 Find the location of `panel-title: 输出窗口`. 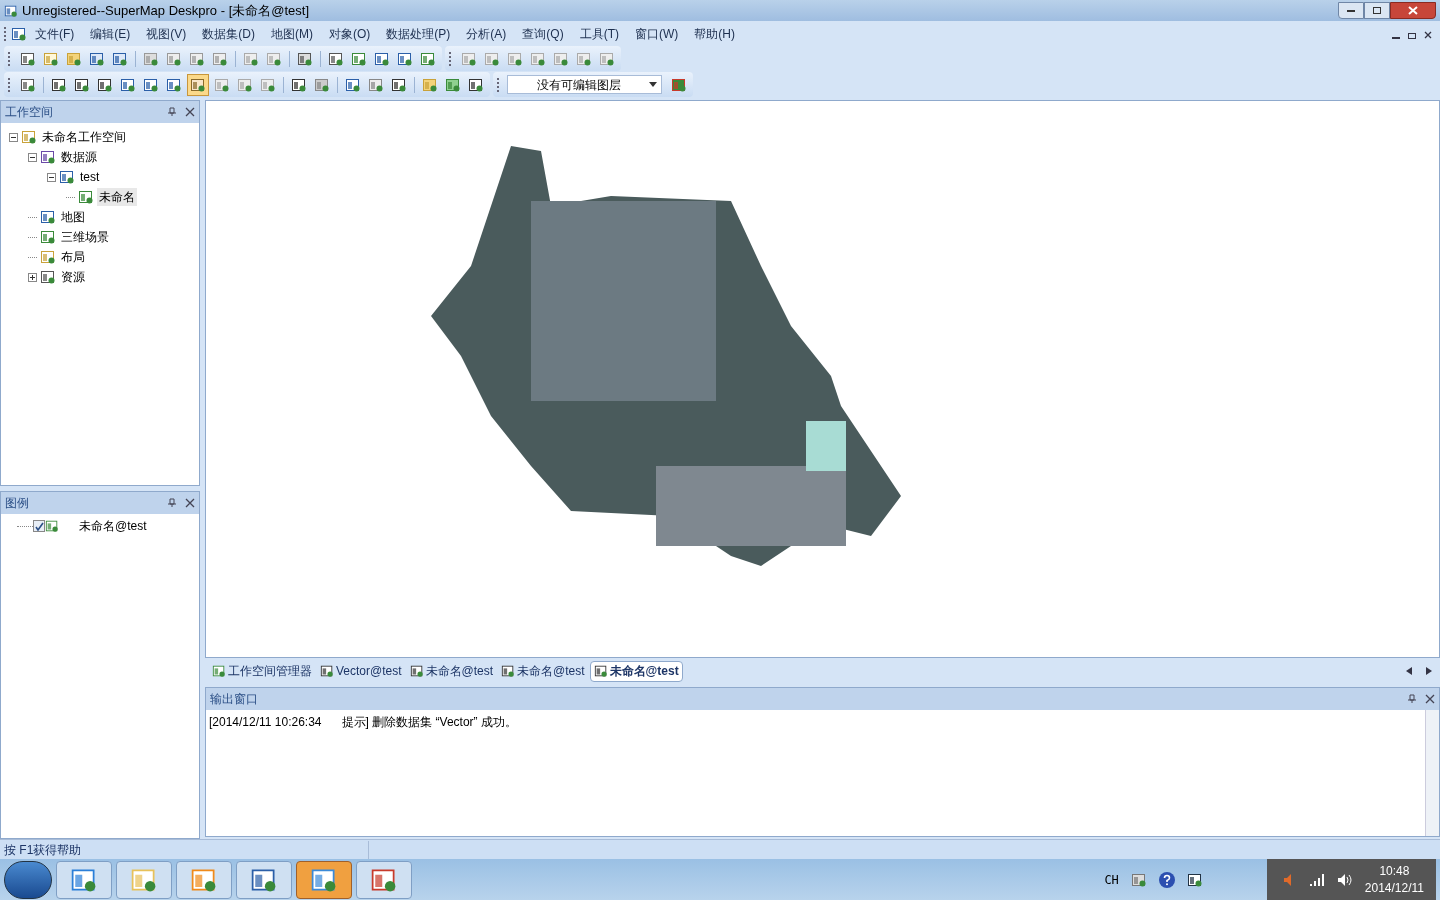

panel-title: 输出窗口 is located at coordinates (234, 699).